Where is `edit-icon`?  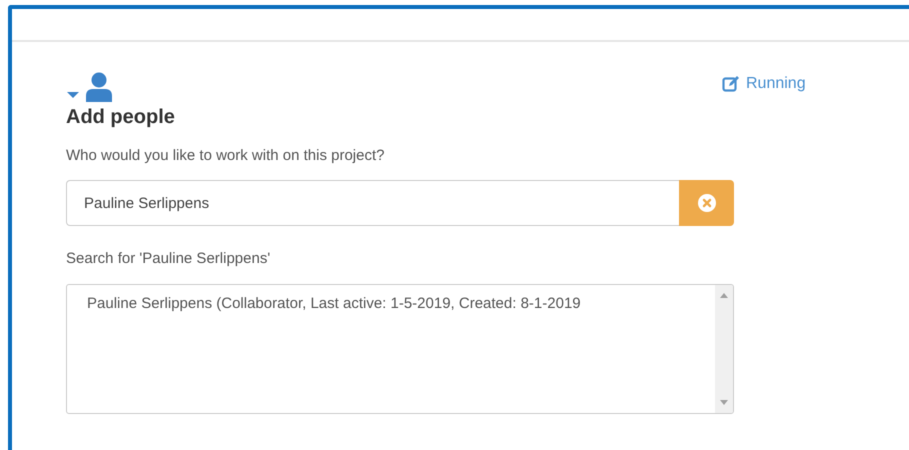
edit-icon is located at coordinates (731, 84).